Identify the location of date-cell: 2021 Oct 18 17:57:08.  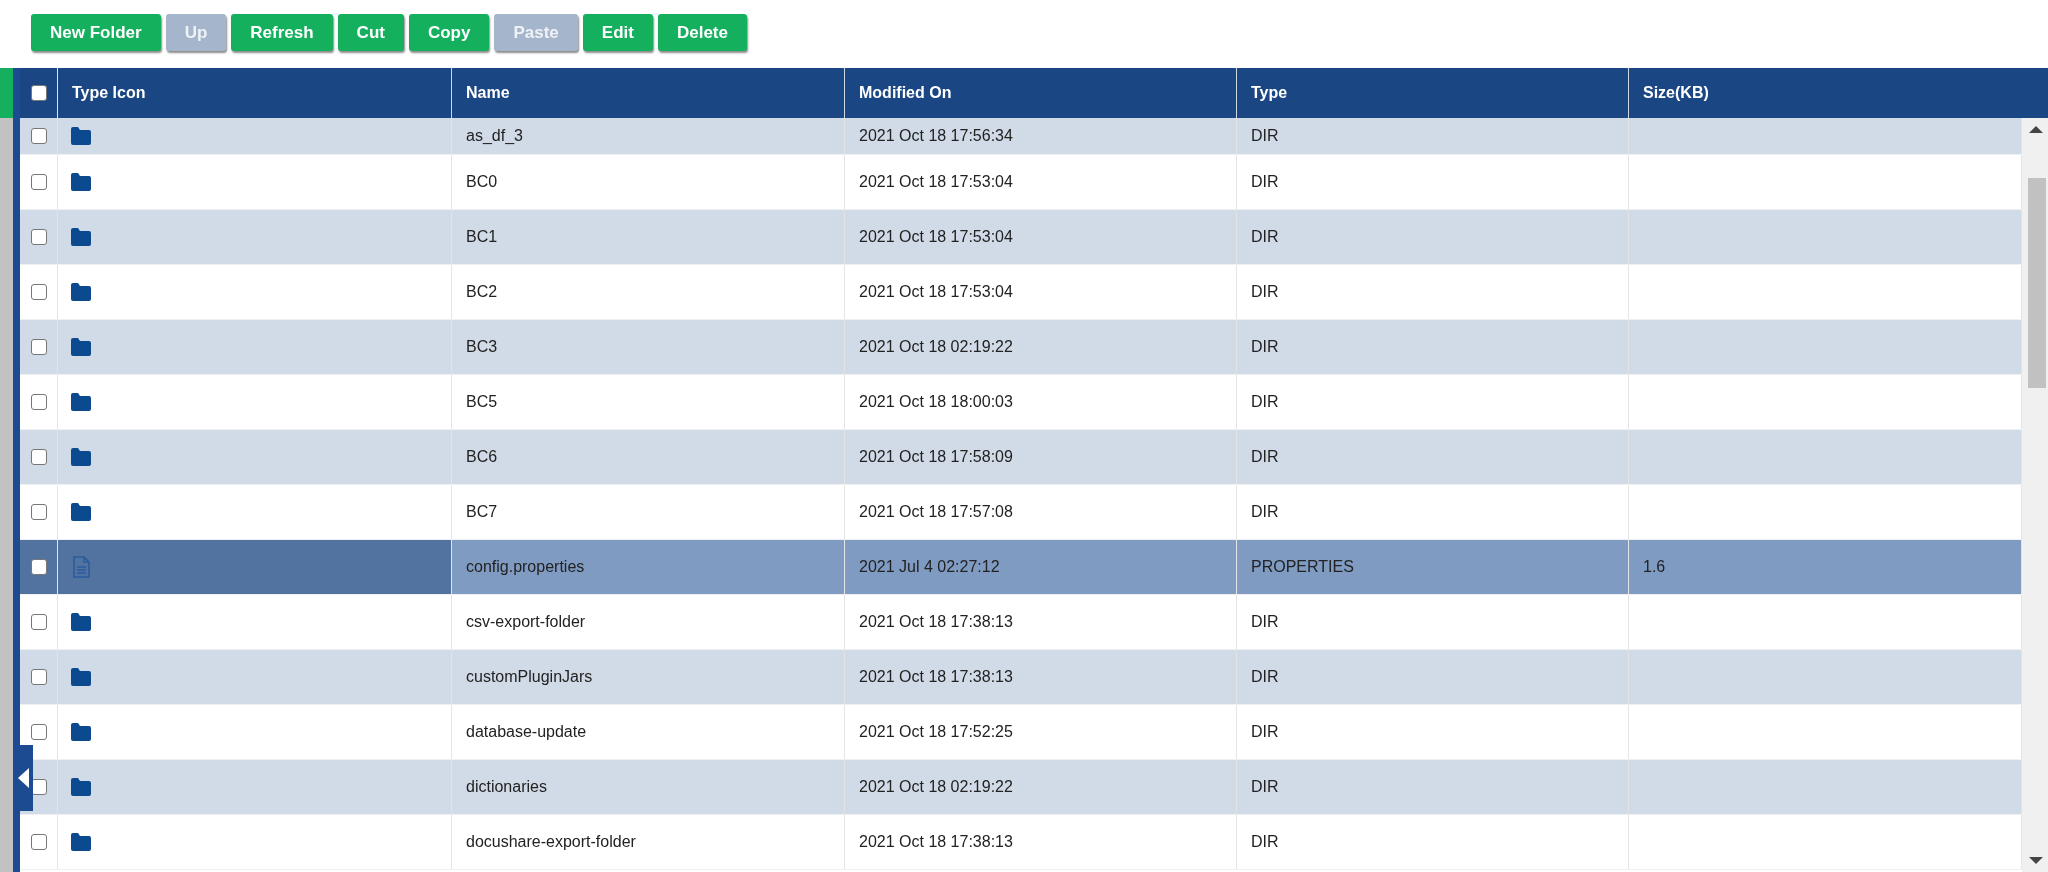
(936, 512).